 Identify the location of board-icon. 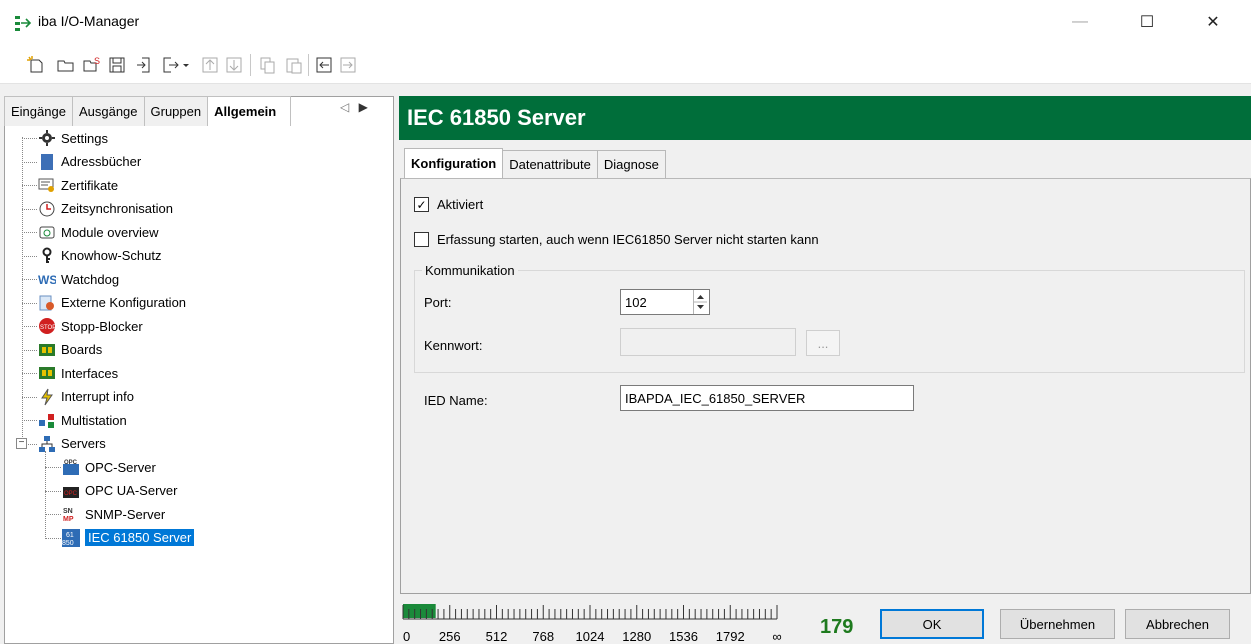
(47, 350).